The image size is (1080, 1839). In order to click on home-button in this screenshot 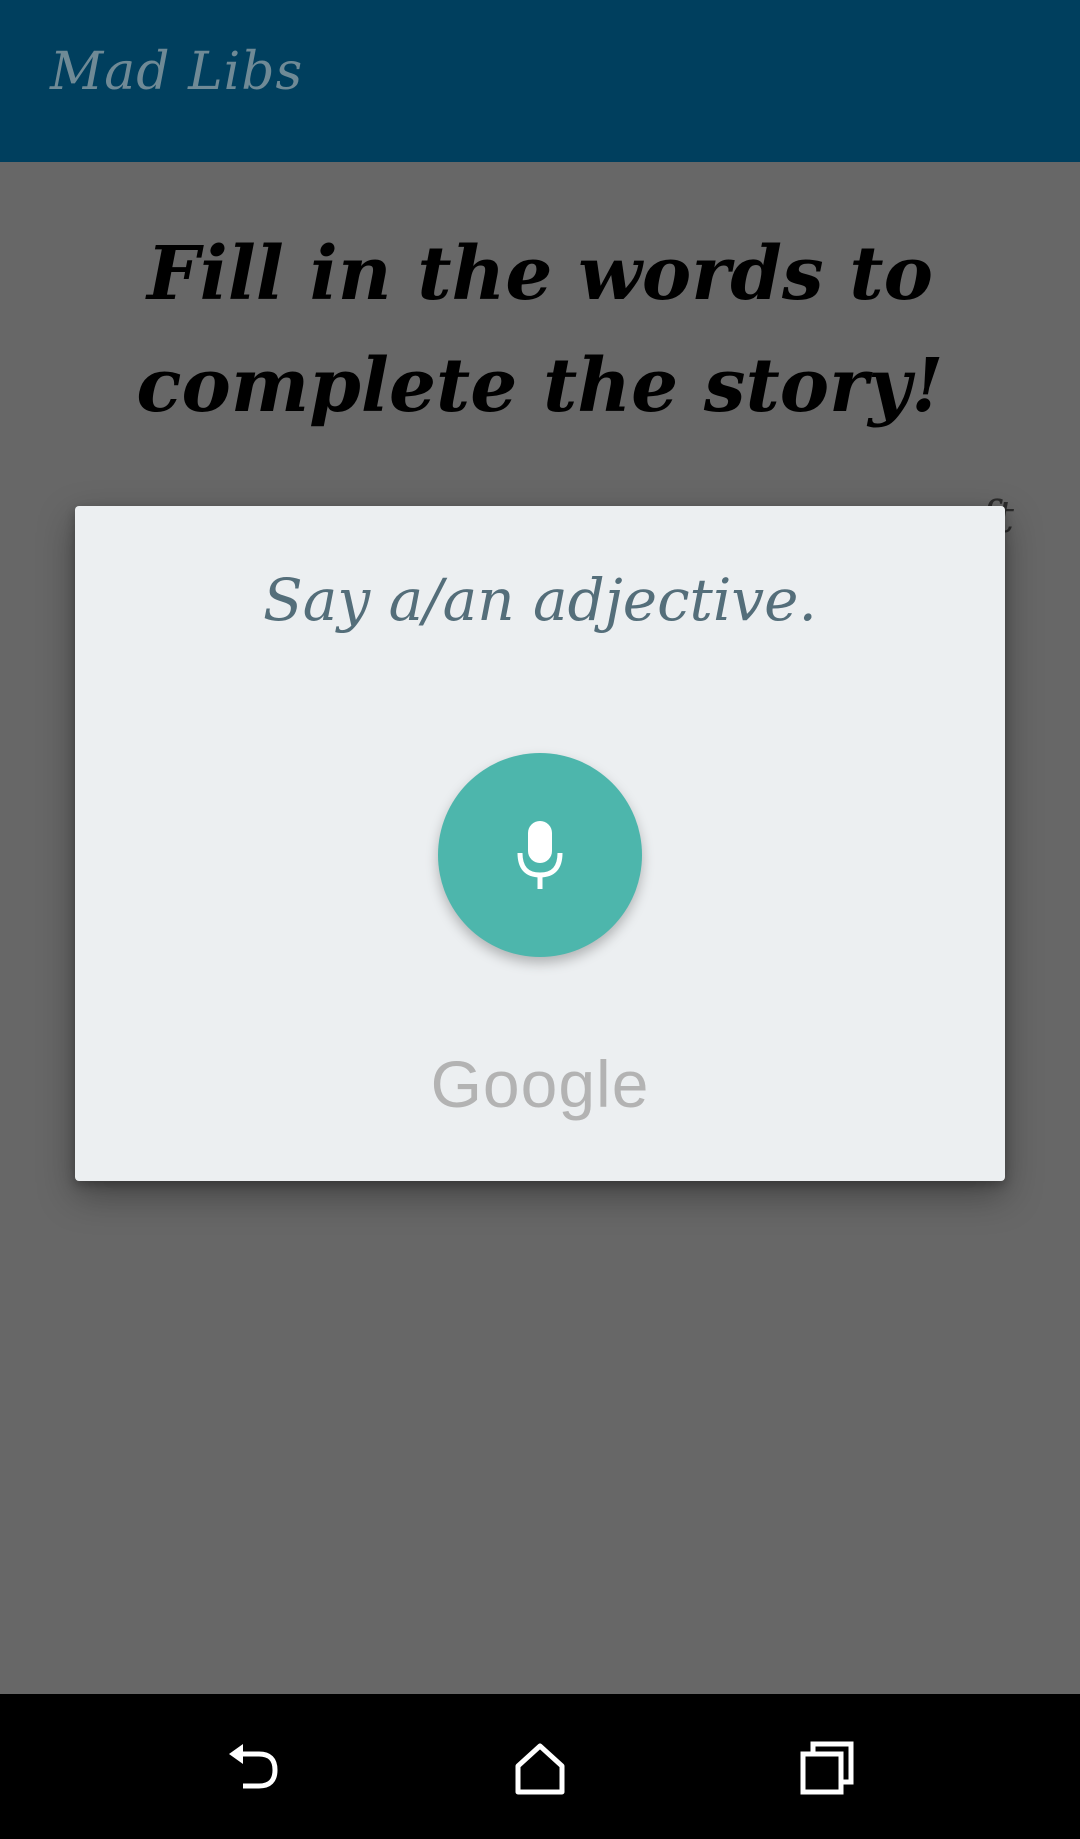, I will do `click(540, 1768)`.